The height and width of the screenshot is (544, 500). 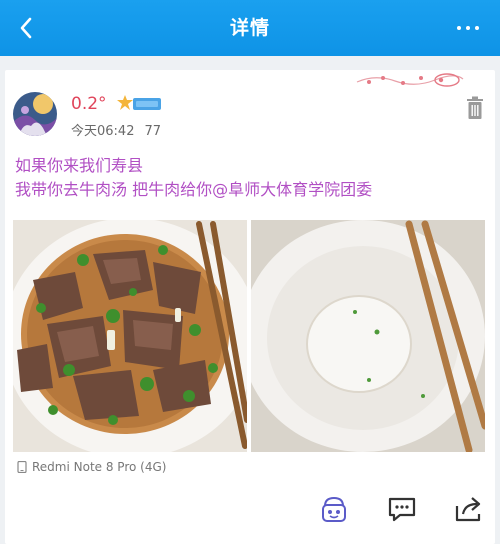 What do you see at coordinates (153, 131) in the screenshot?
I see `view-count: 77` at bounding box center [153, 131].